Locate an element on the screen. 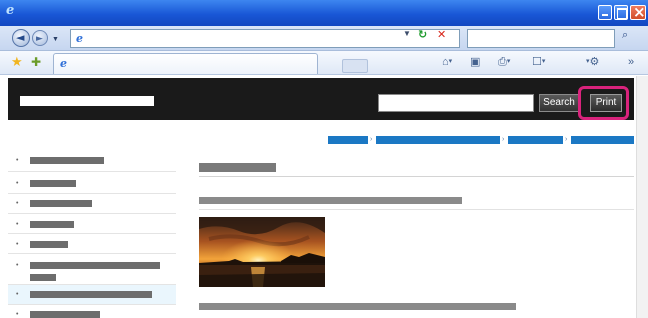 The image size is (648, 318). site-search-input is located at coordinates (456, 103).